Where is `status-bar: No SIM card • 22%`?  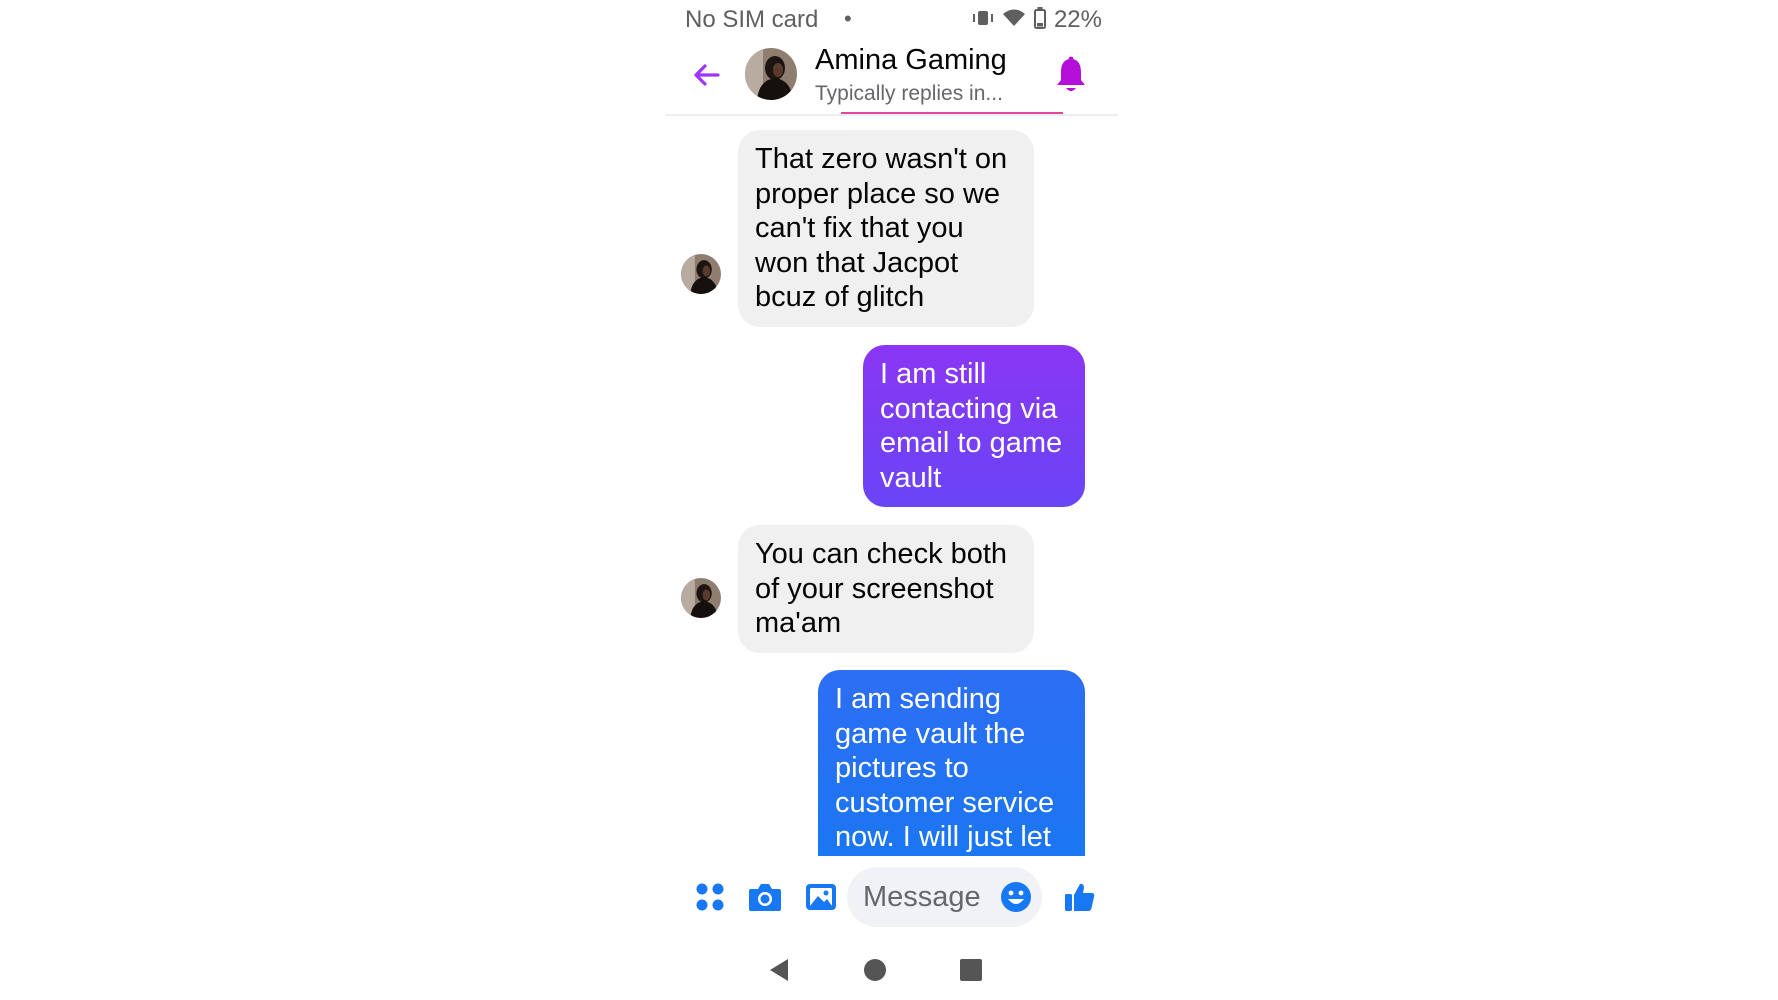
status-bar: No SIM card • 22% is located at coordinates (891, 20).